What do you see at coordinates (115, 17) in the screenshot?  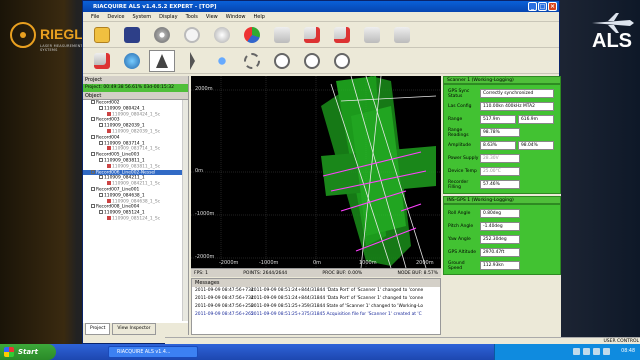 I see `menu-device: Device` at bounding box center [115, 17].